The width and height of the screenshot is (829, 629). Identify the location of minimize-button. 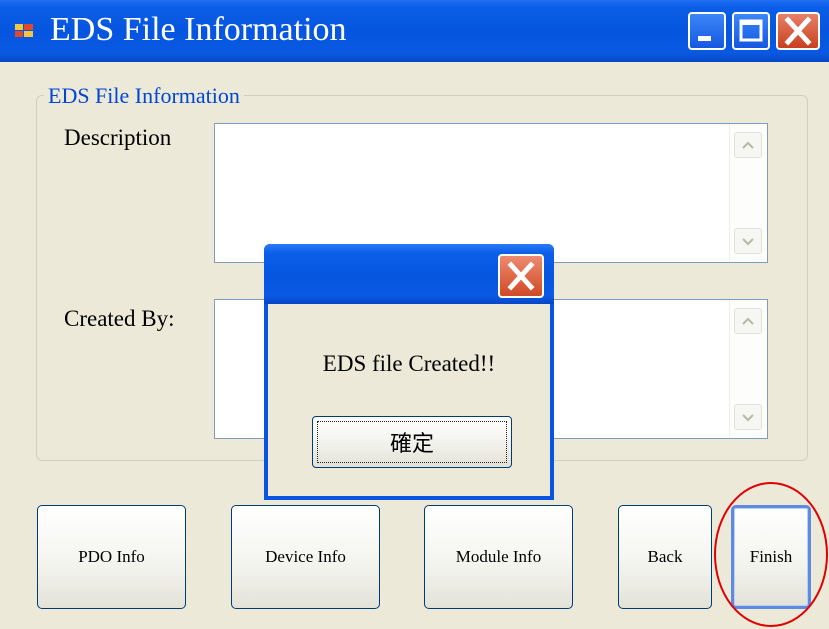
(707, 31).